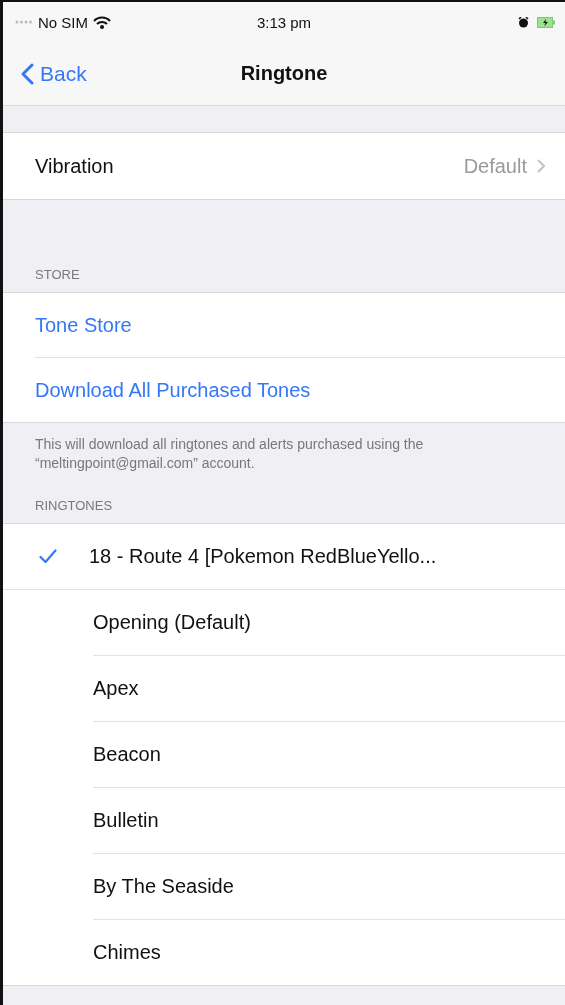  I want to click on ringtone-name: By The Seaside, so click(163, 886).